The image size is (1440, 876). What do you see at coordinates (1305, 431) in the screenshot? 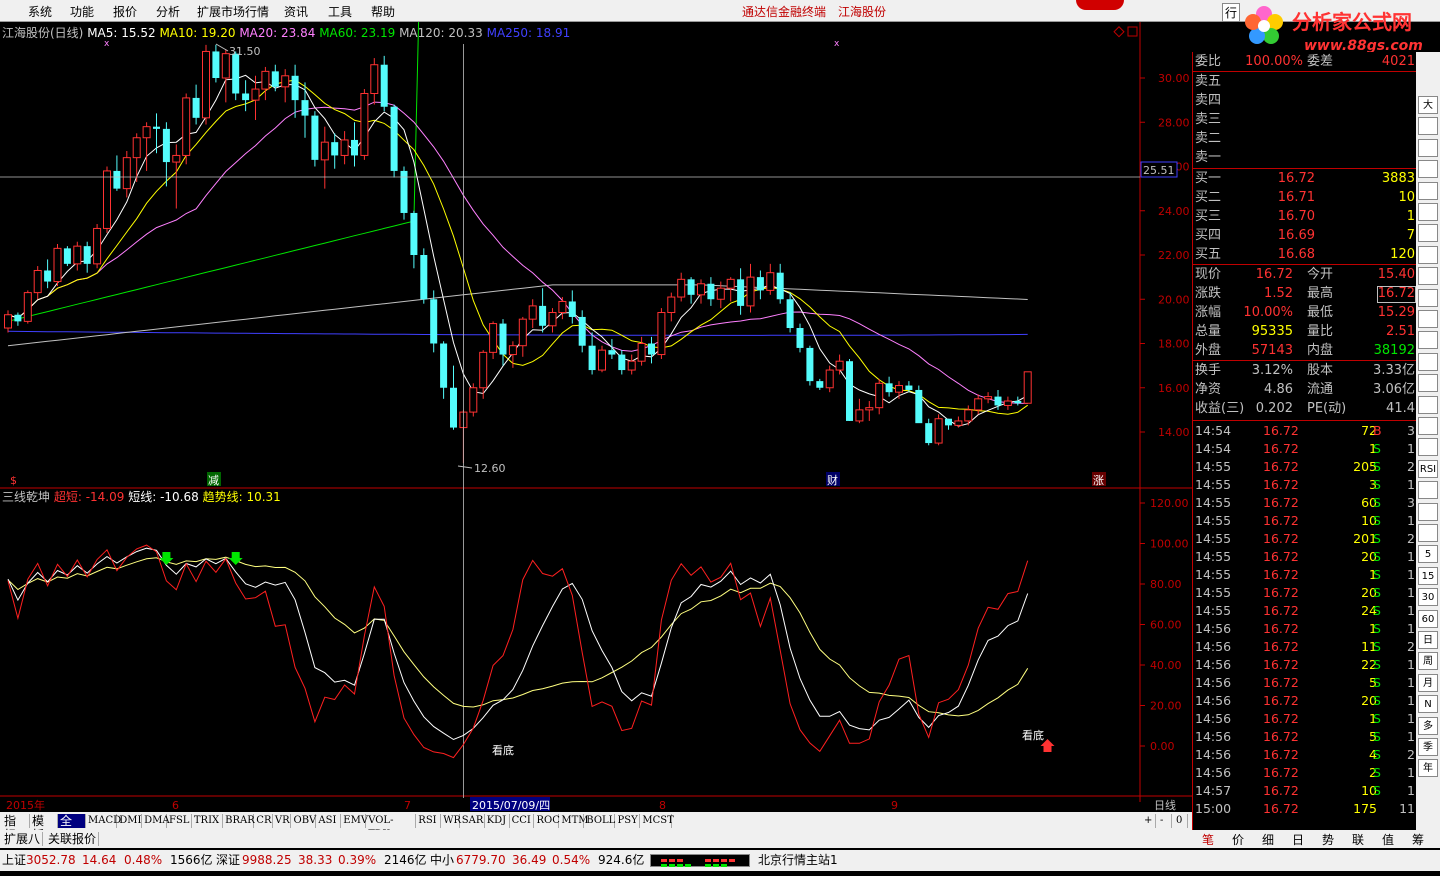
I see `tick-row: 14:54 16.72 72 B 3` at bounding box center [1305, 431].